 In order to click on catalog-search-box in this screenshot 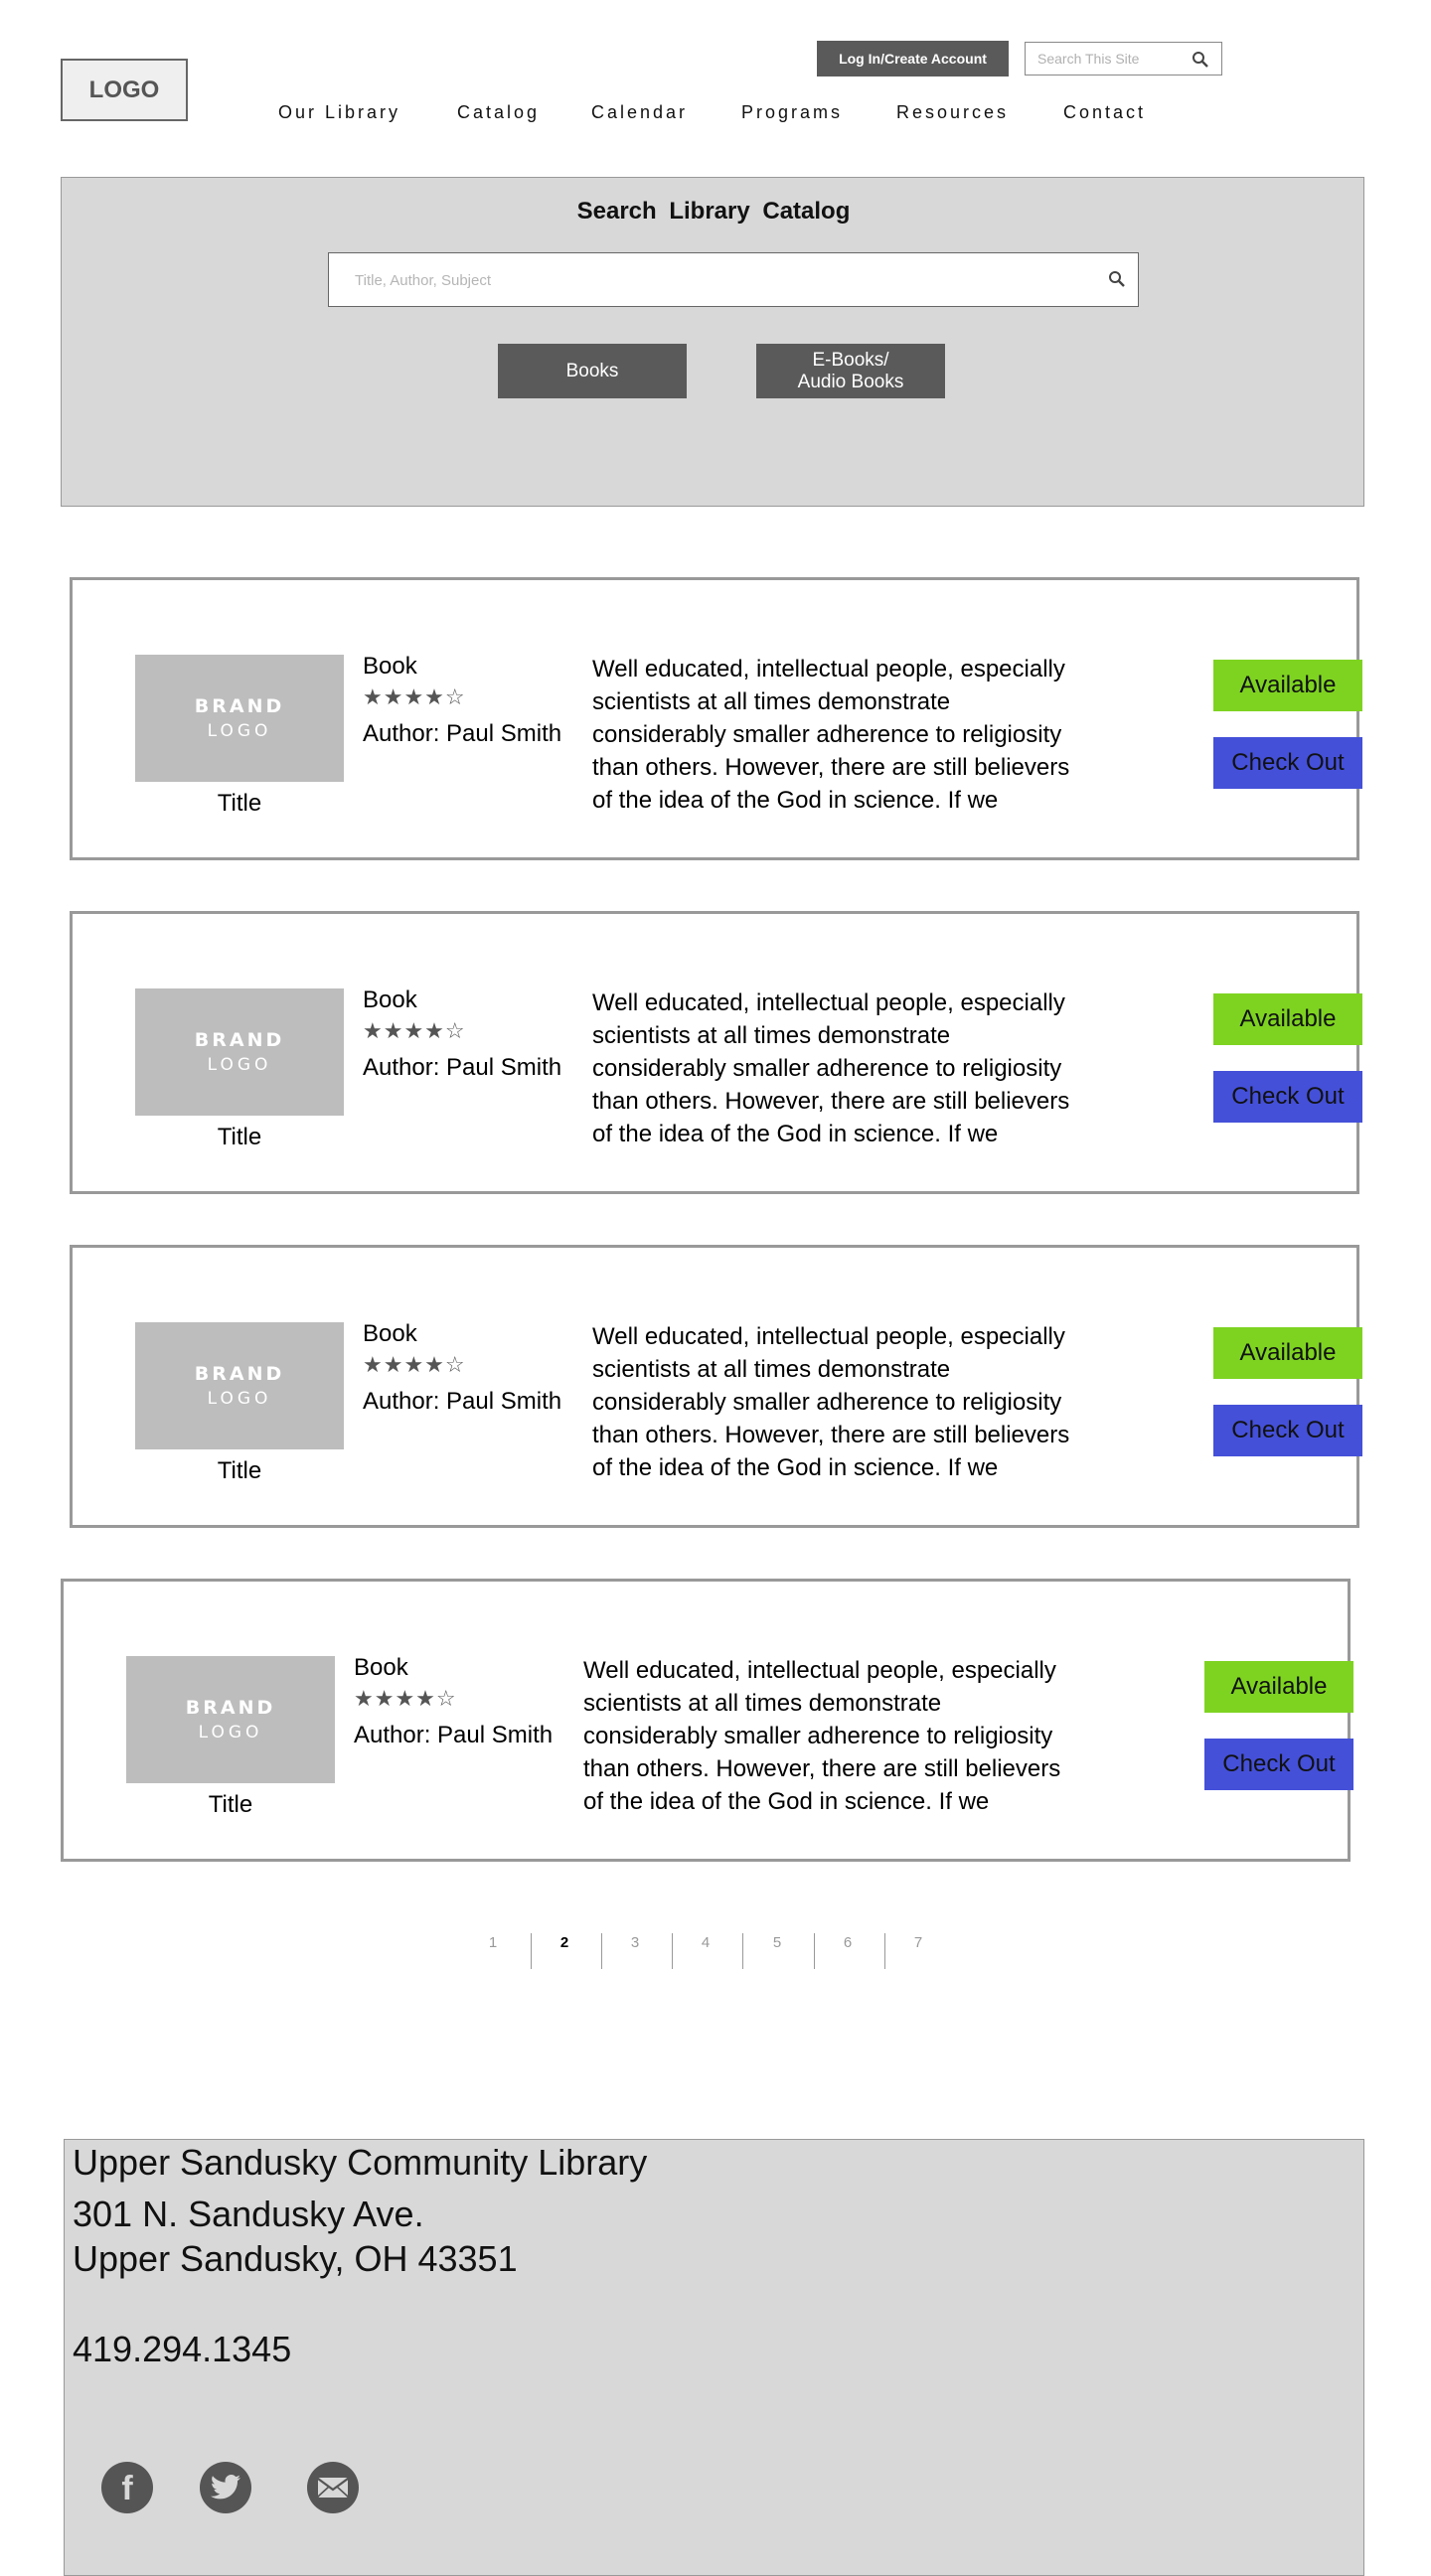, I will do `click(733, 280)`.